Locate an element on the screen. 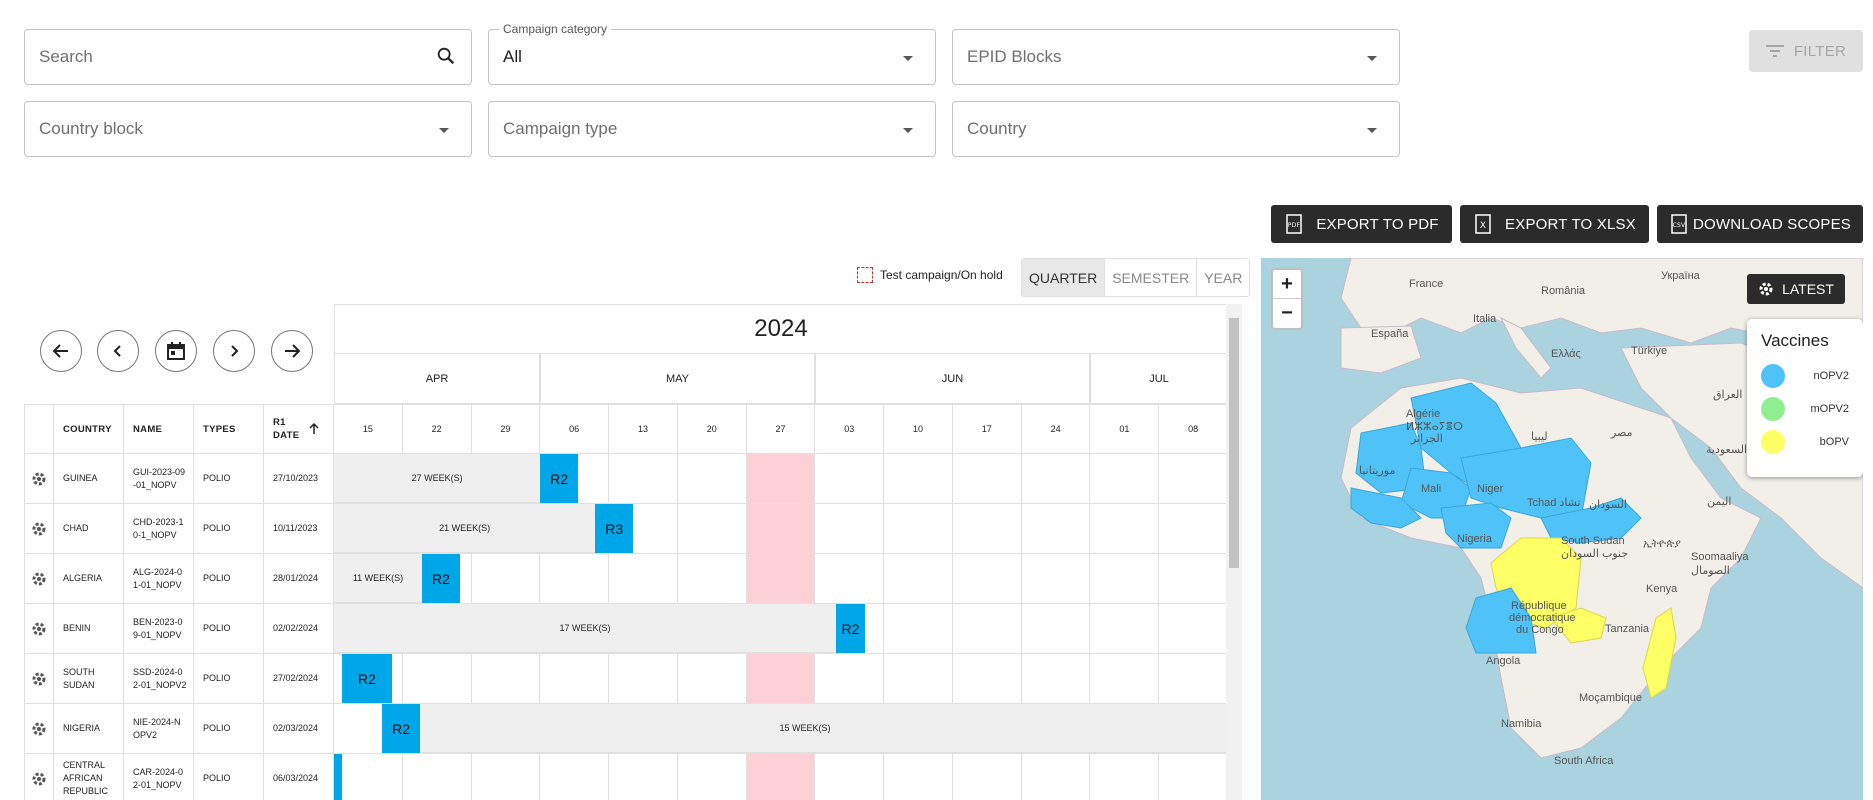  vaccines-legend-title: Vaccines is located at coordinates (1795, 340).